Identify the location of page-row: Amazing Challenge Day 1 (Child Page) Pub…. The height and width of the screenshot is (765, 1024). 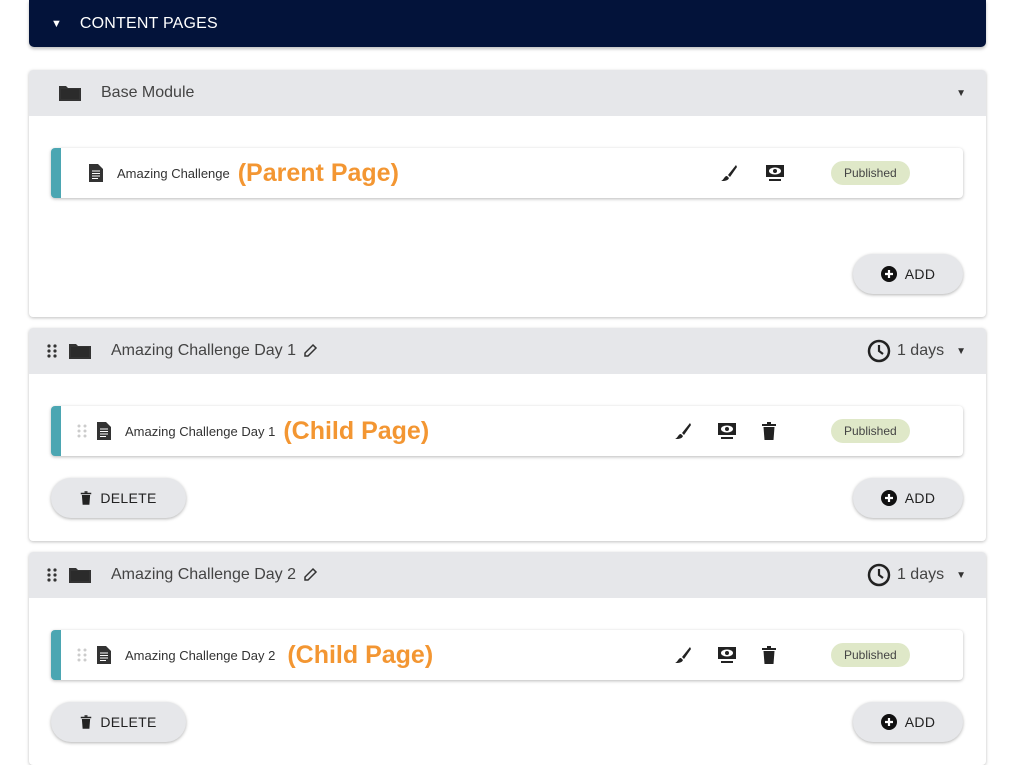
(507, 431).